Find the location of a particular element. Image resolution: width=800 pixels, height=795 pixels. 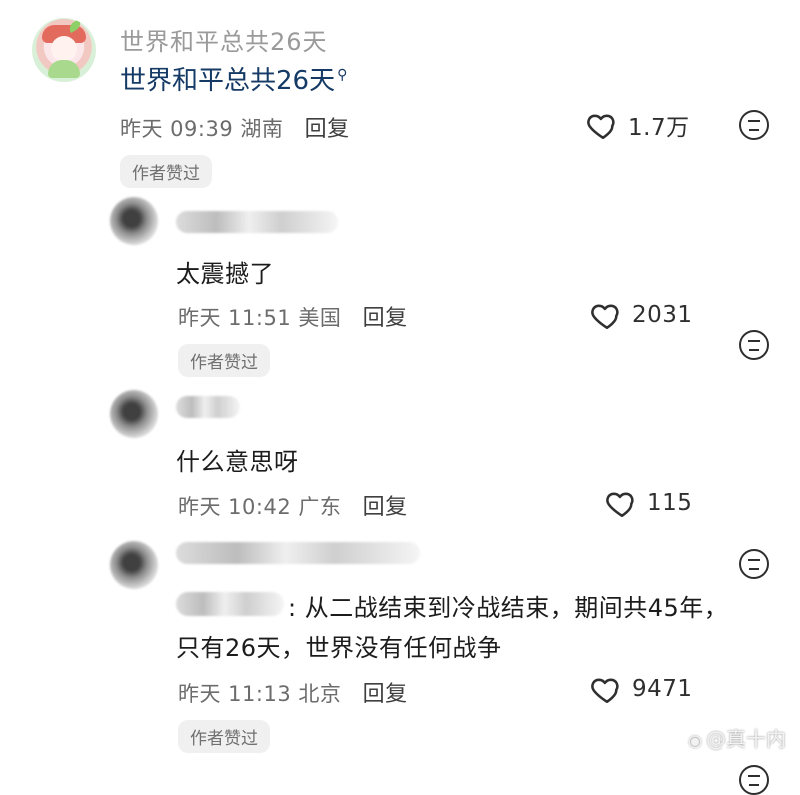

comment-meta: 昨天 11:13 北京 回复 is located at coordinates (293, 692).